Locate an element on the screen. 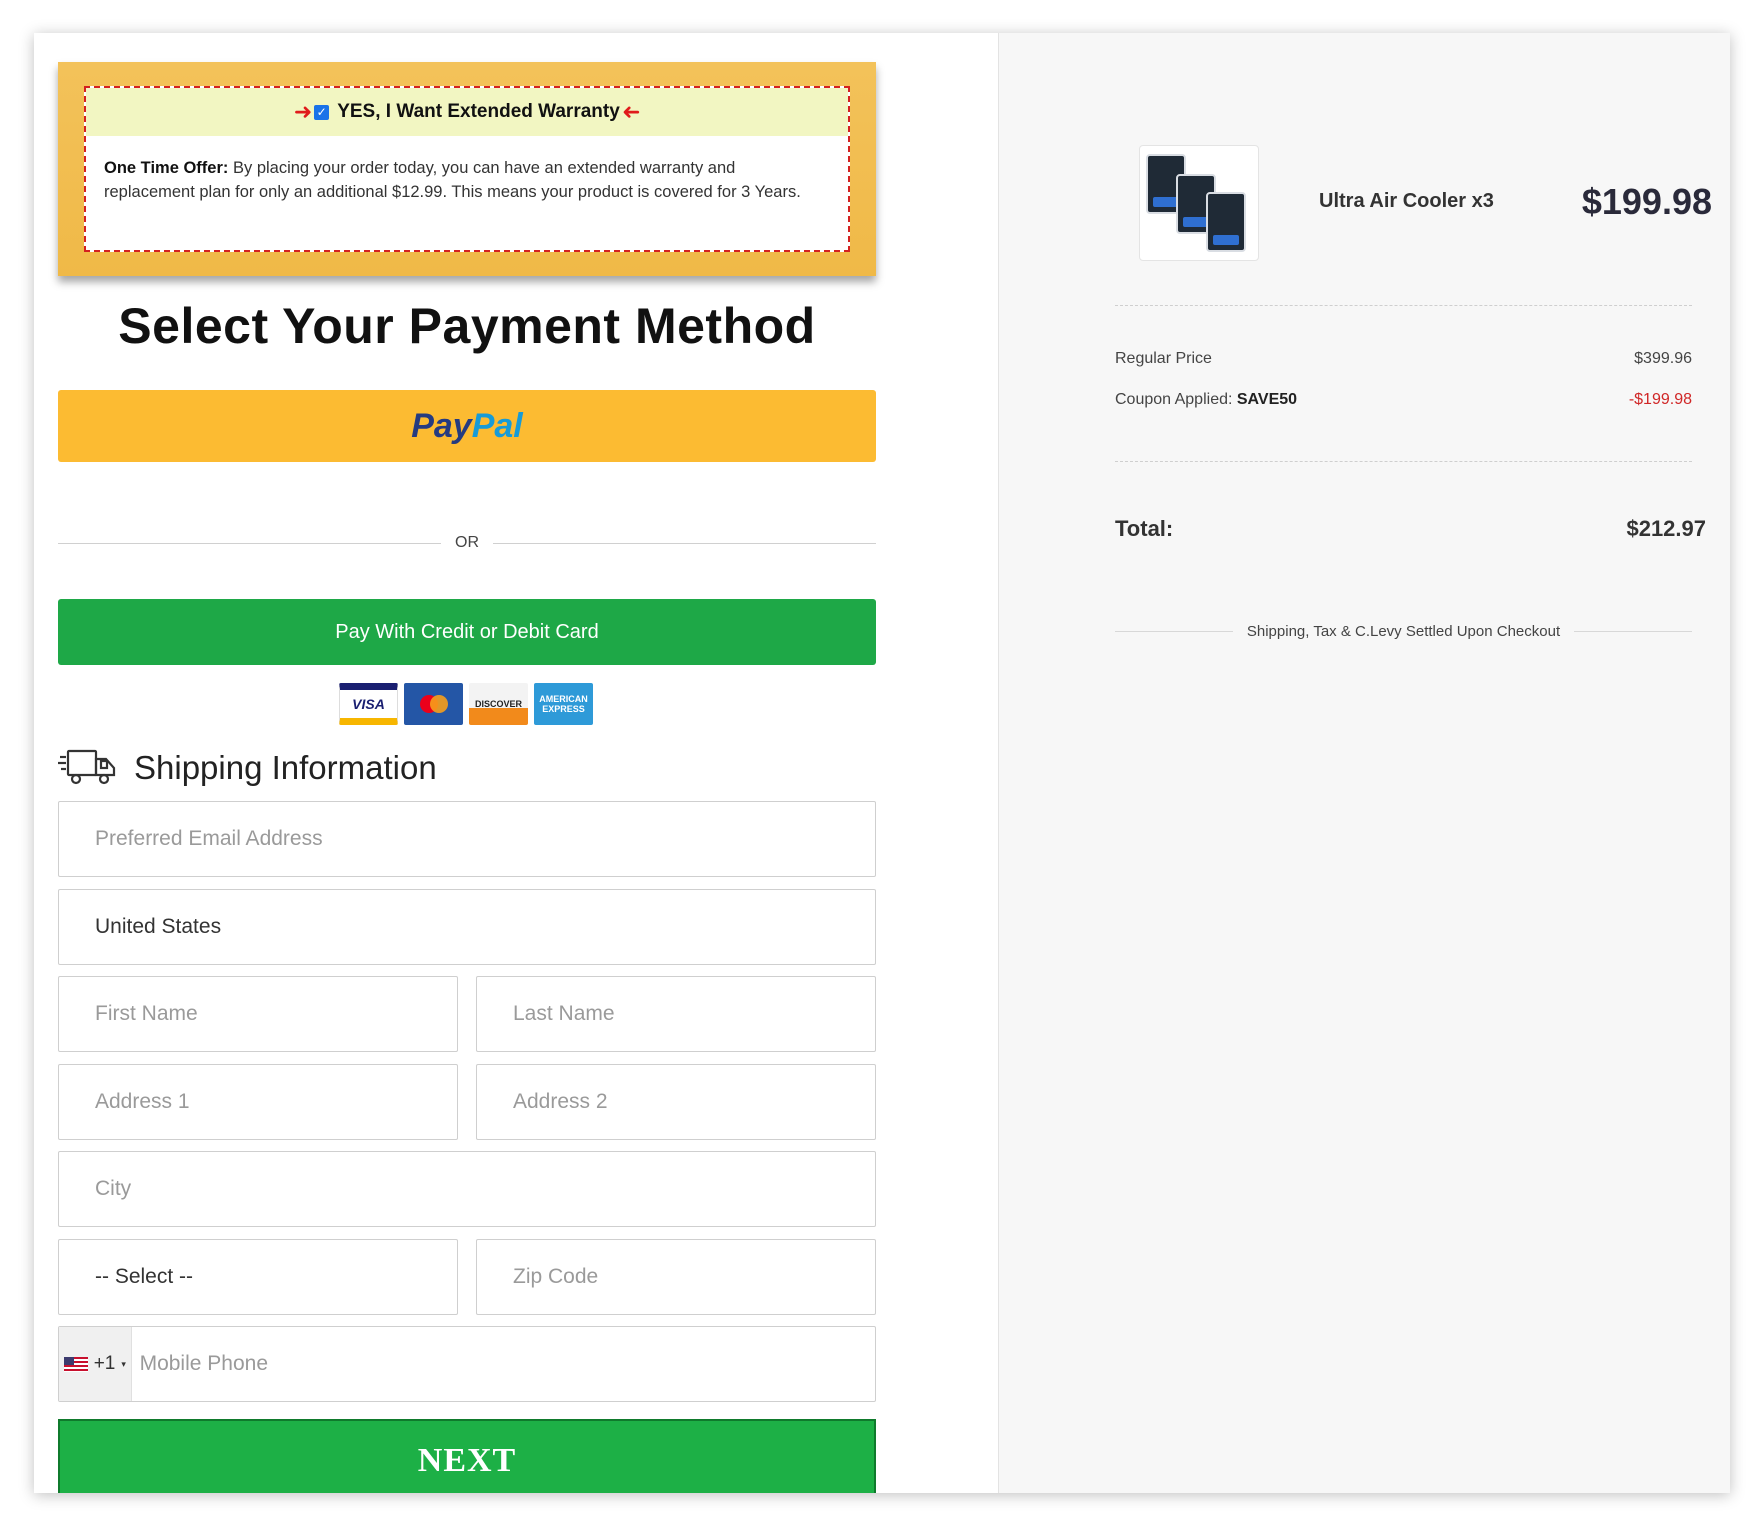 The width and height of the screenshot is (1758, 1521). last-name-field is located at coordinates (676, 1014).